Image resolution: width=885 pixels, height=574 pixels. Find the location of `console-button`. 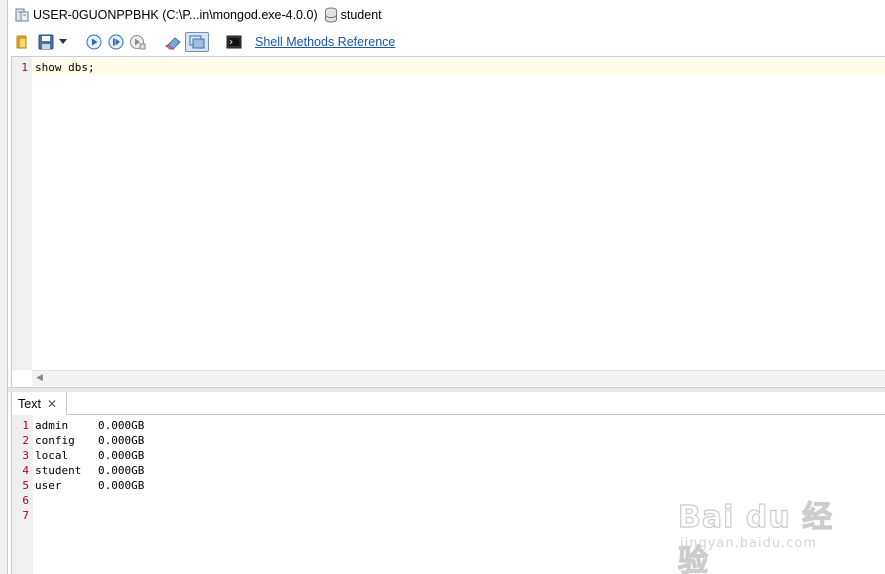

console-button is located at coordinates (234, 42).